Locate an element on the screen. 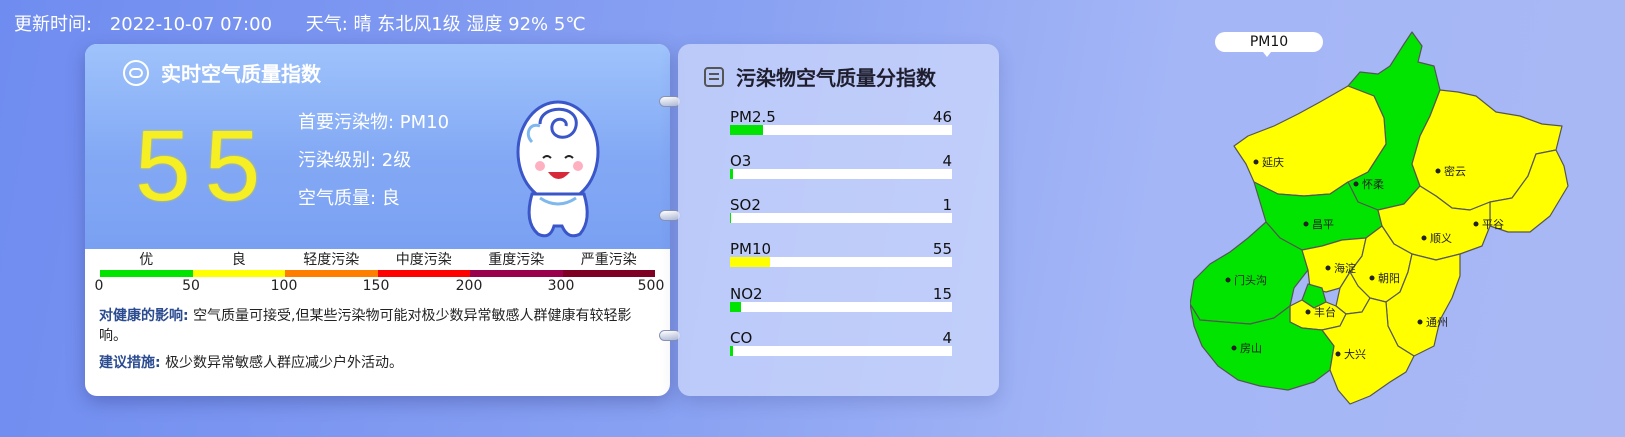 Image resolution: width=1625 pixels, height=437 pixels. aqi-title-text: 实时空气质量指数 is located at coordinates (241, 74).